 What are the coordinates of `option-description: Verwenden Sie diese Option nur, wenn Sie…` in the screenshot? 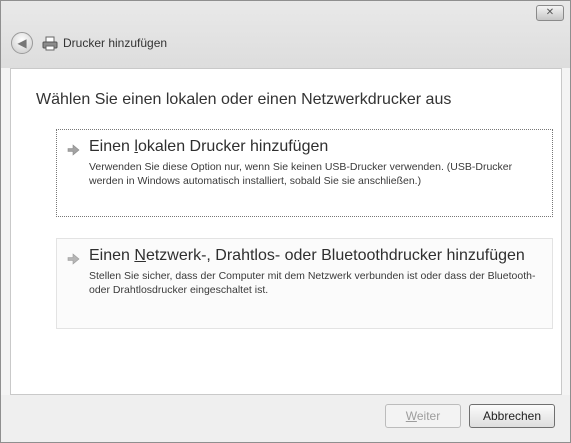 It's located at (301, 174).